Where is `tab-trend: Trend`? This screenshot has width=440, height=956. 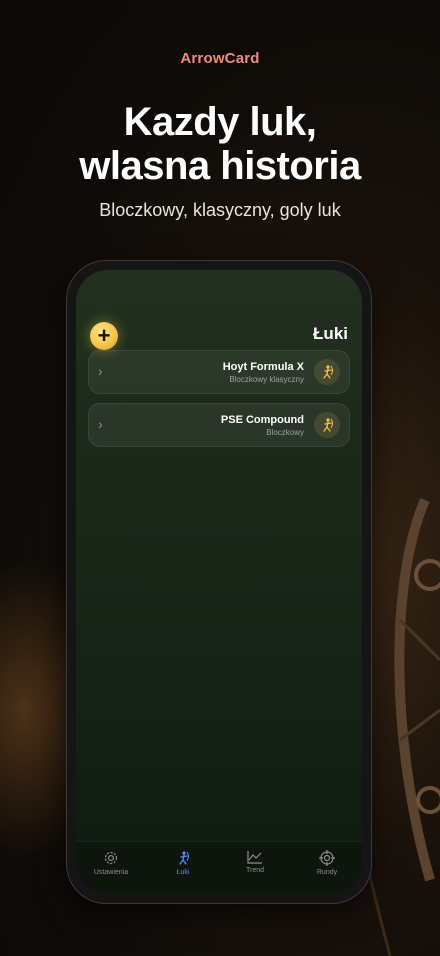
tab-trend: Trend is located at coordinates (255, 862).